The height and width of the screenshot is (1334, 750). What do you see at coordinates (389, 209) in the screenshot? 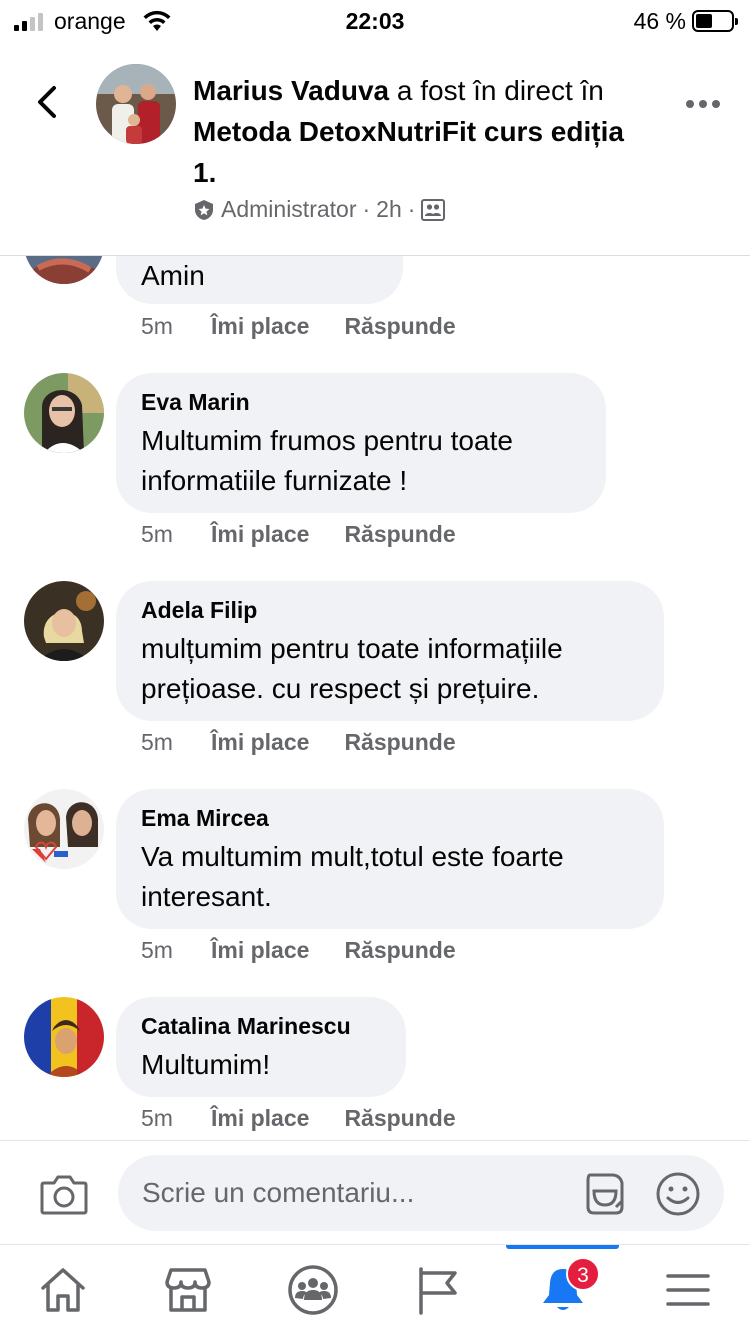
I see `post-age: 2h` at bounding box center [389, 209].